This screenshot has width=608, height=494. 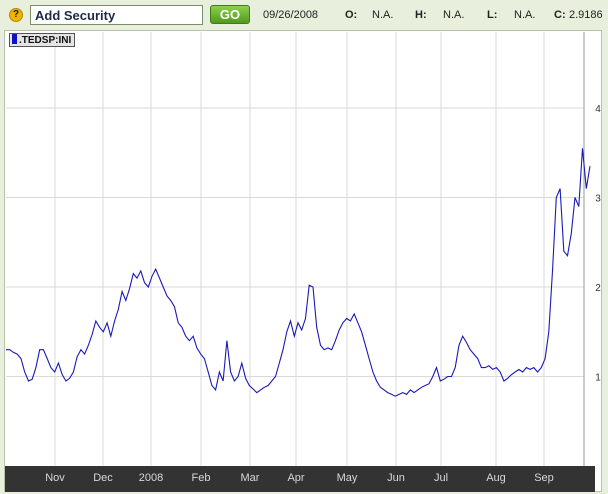 I want to click on x-tick-label: Aug, so click(x=496, y=478).